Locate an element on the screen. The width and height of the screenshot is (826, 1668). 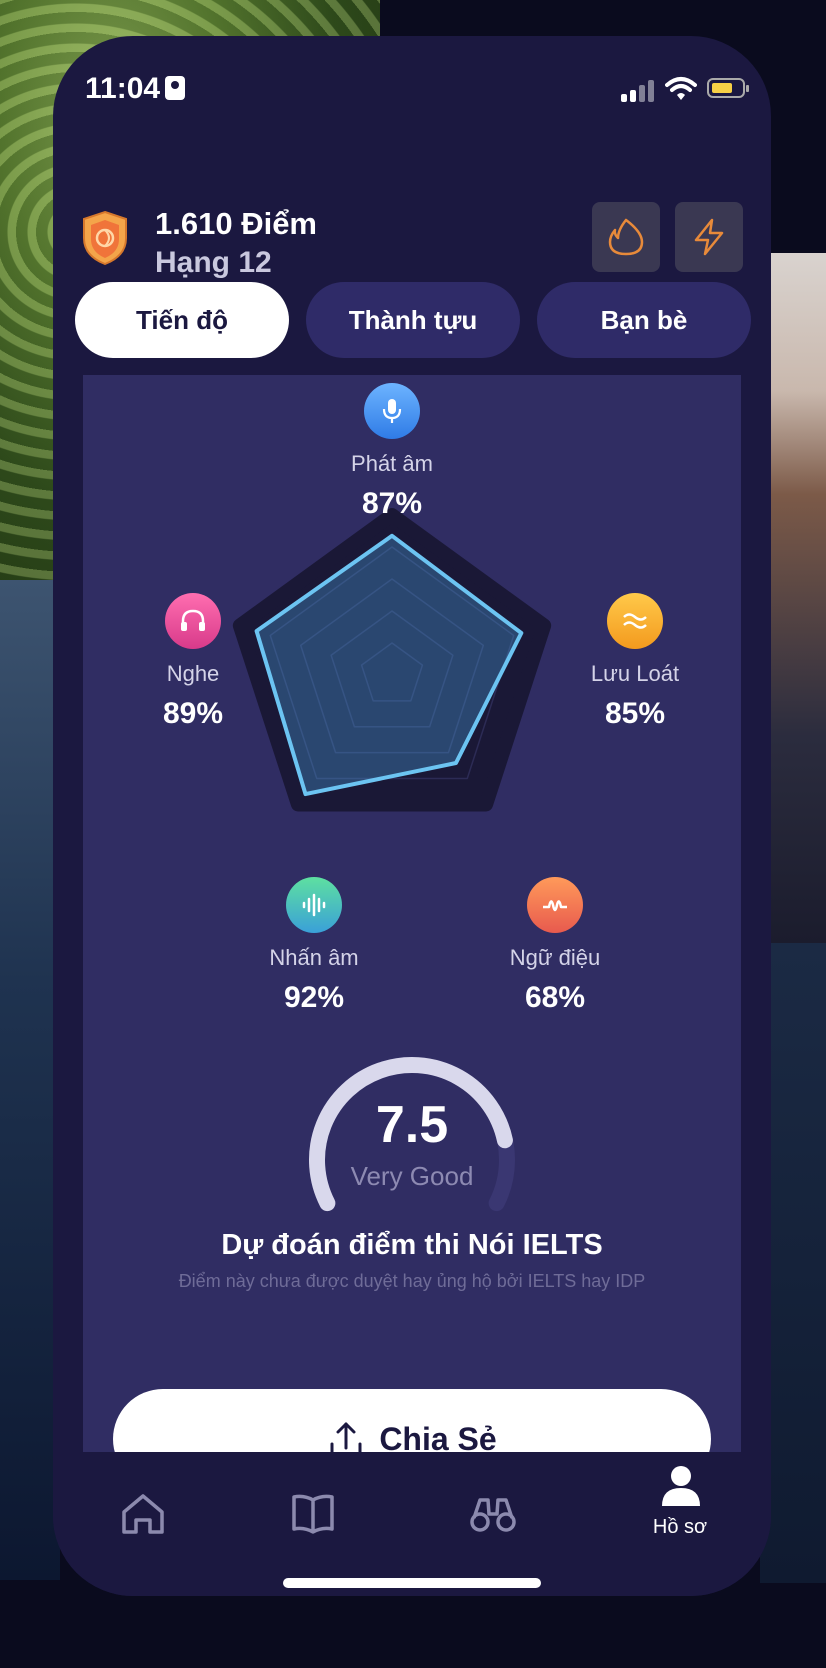
streak-button is located at coordinates (626, 237).